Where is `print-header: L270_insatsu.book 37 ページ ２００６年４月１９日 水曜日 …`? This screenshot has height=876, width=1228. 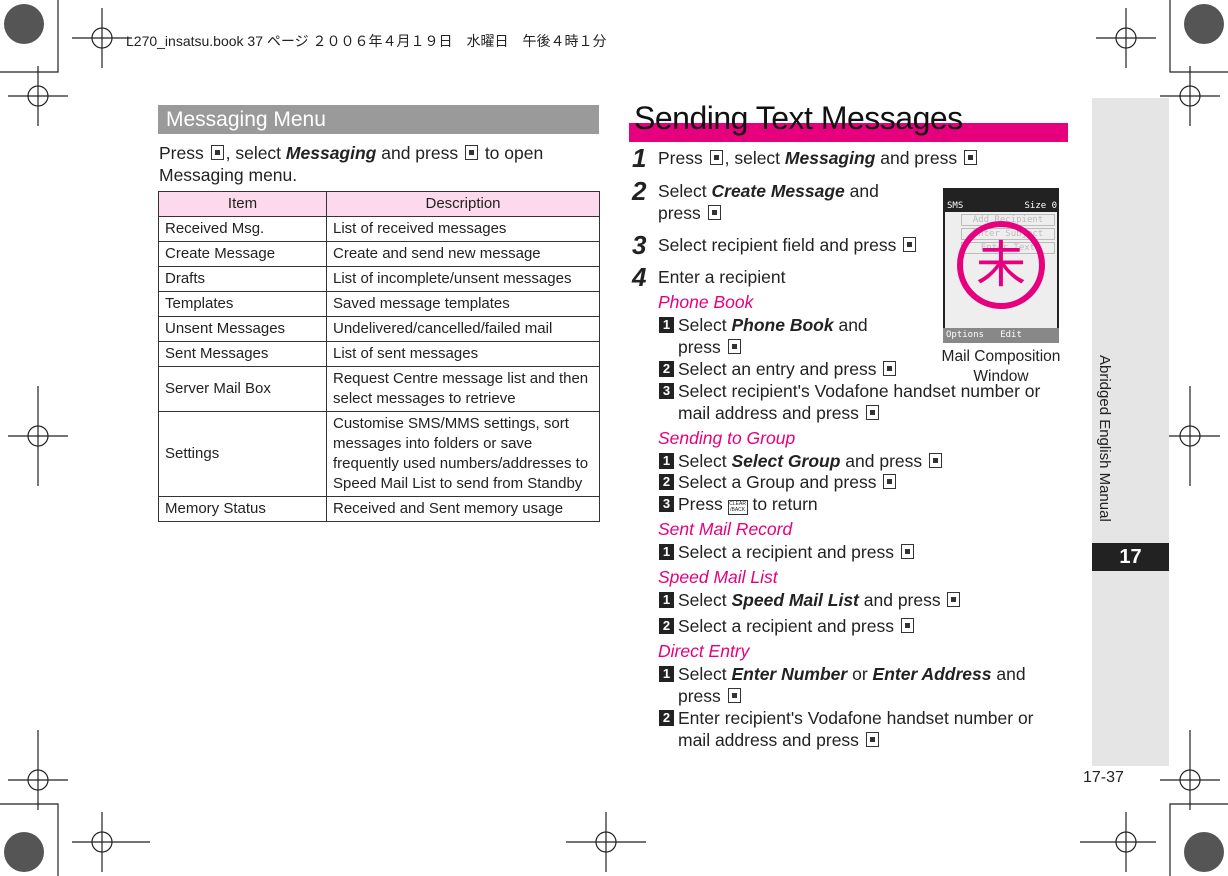 print-header: L270_insatsu.book 37 ページ ２００６年４月１９日 水曜日 … is located at coordinates (366, 41).